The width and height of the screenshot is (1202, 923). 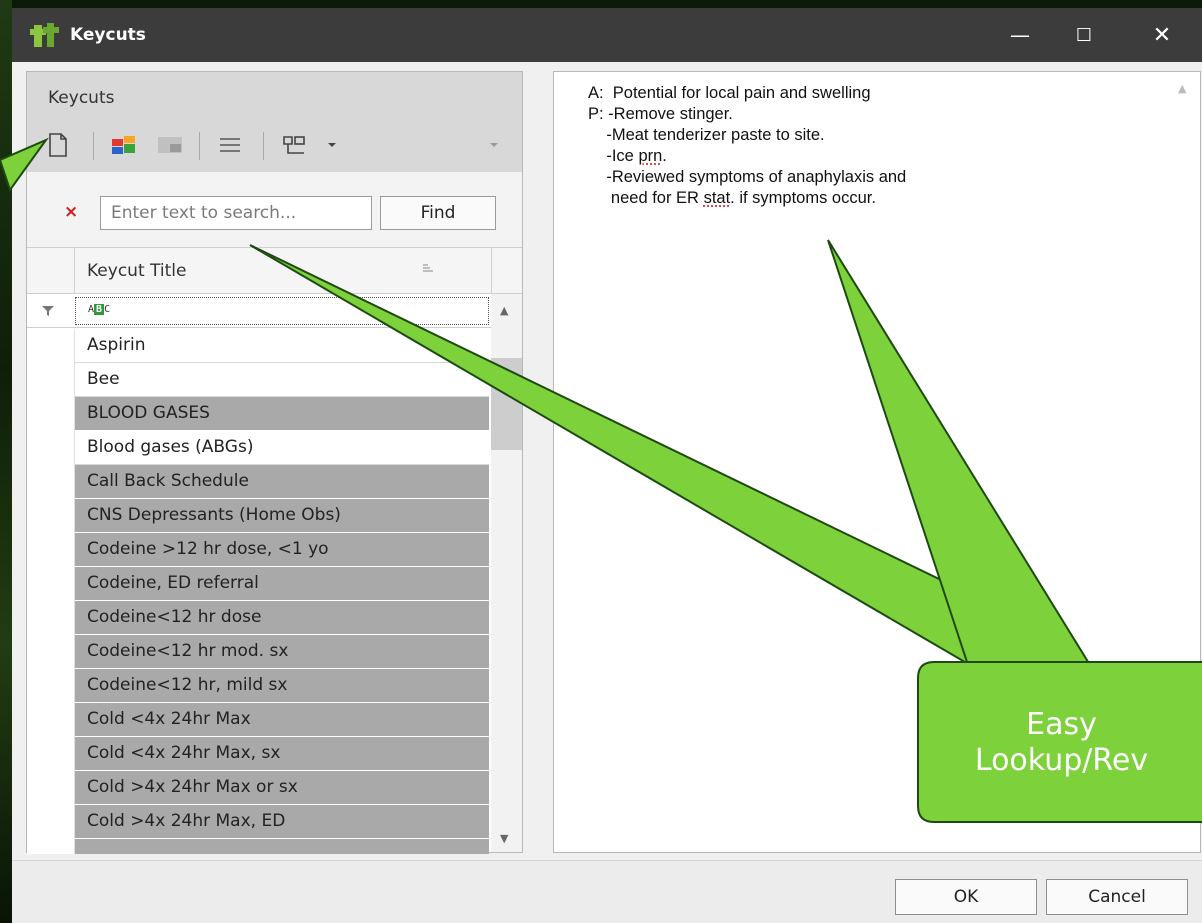 What do you see at coordinates (282, 482) in the screenshot?
I see `list-item: Call Back Schedule` at bounding box center [282, 482].